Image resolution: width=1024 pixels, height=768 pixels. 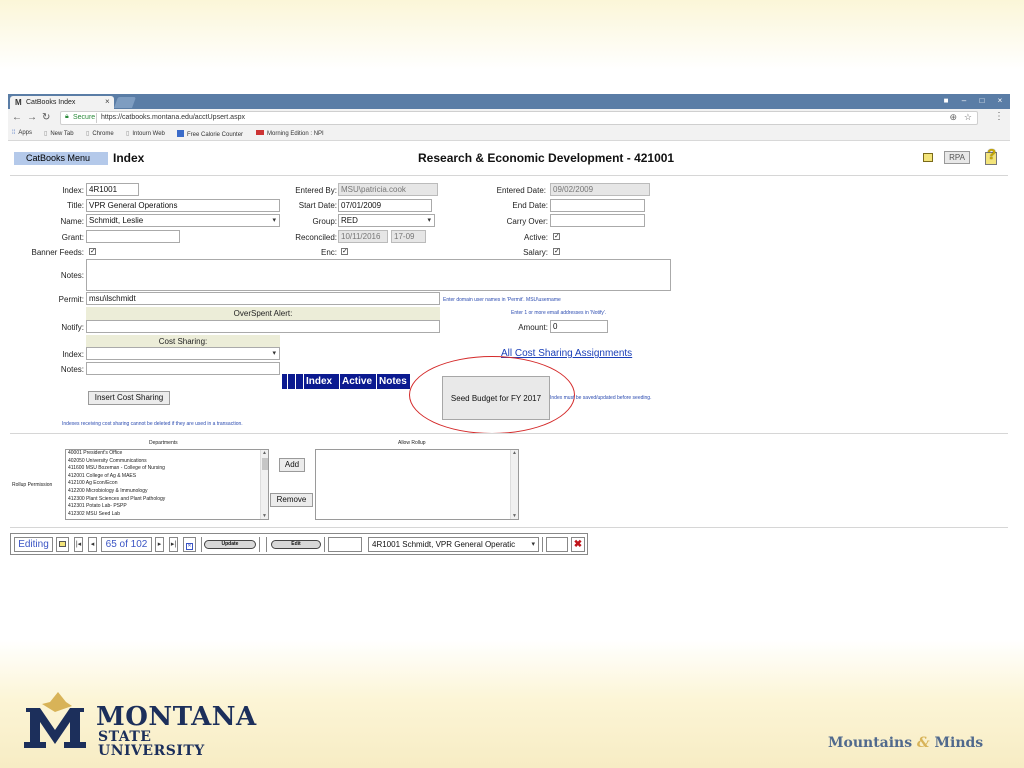 What do you see at coordinates (159, 544) in the screenshot?
I see `next-record-icon: ▸` at bounding box center [159, 544].